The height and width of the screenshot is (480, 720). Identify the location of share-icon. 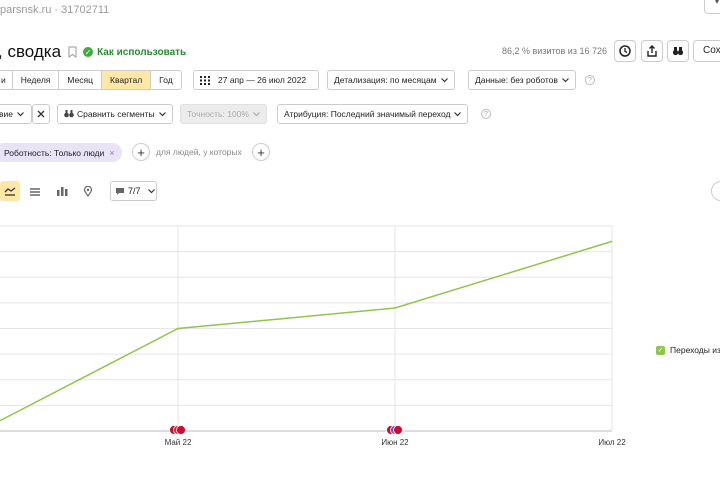
(652, 51).